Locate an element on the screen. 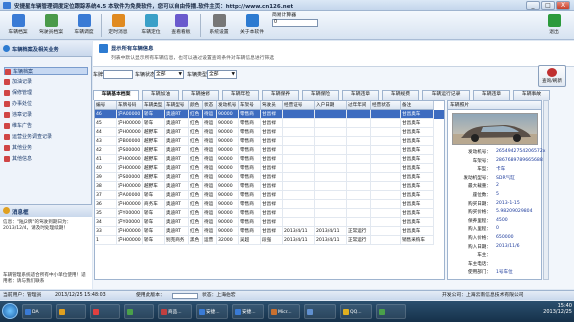 This screenshot has width=574, height=322. nav-item-ads: 维车广告 is located at coordinates (46, 126).